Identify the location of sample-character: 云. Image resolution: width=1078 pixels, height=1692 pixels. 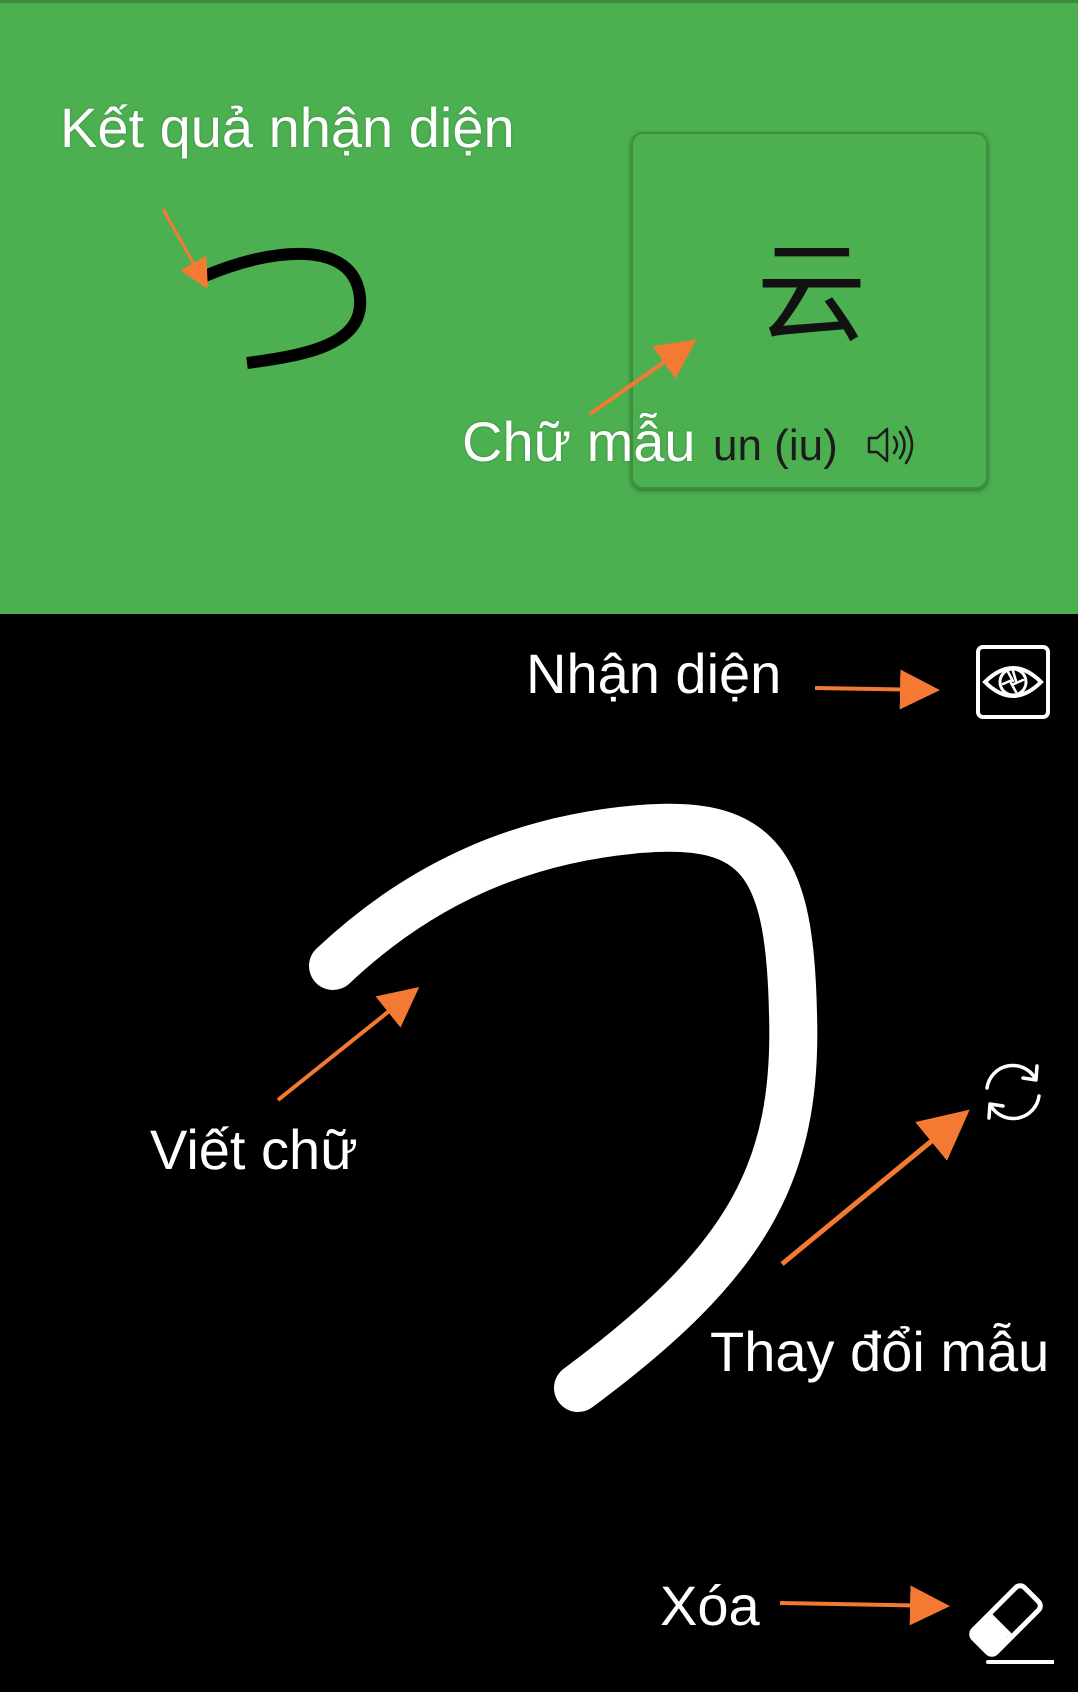
(811, 294).